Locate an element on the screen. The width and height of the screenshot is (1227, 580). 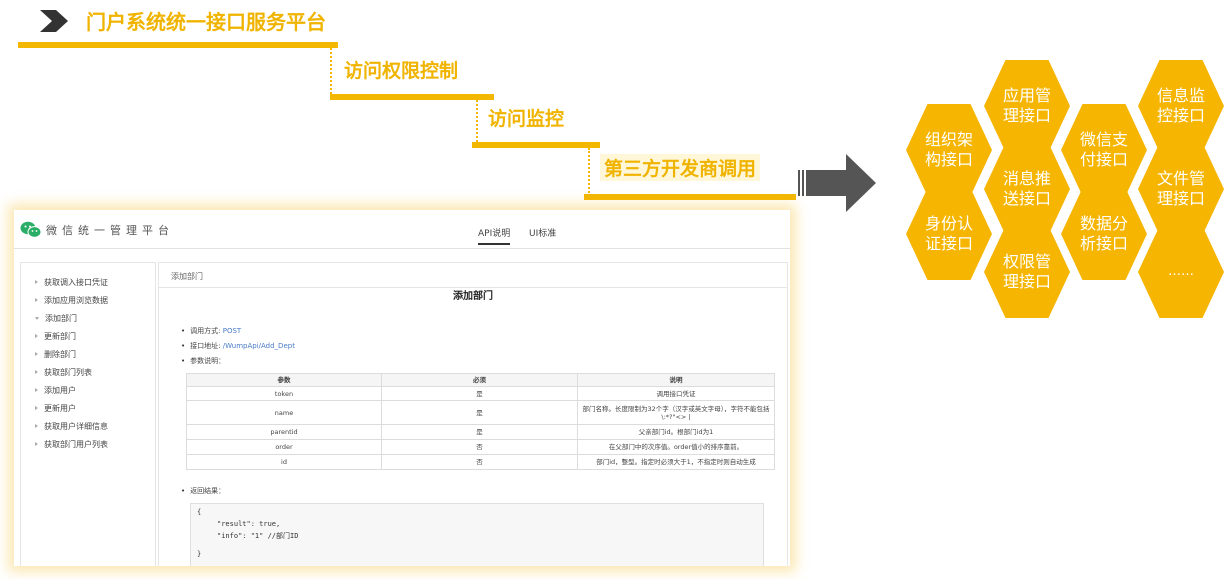
sidebar-item: 更新用户 is located at coordinates (55, 408).